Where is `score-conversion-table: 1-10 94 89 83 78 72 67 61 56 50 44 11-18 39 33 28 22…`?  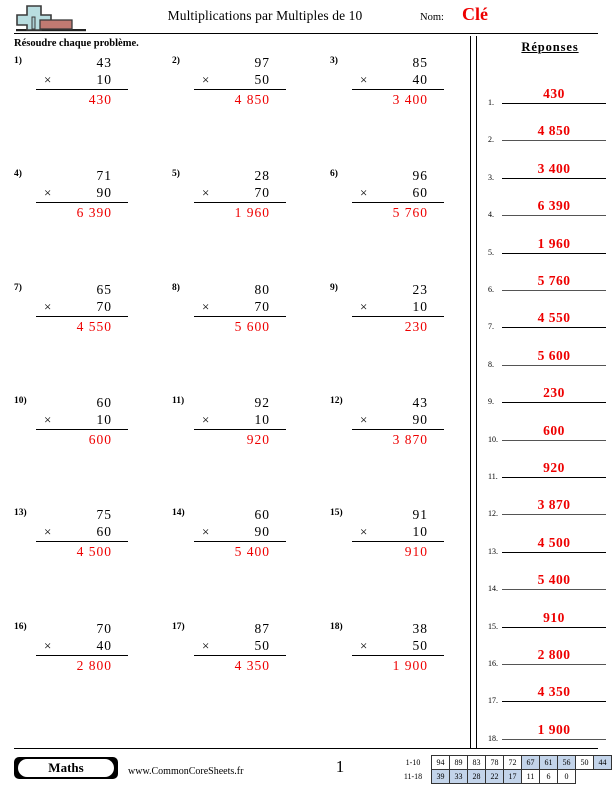
score-conversion-table: 1-10 94 89 83 78 72 67 61 56 50 44 11-18 39 33 28 22… is located at coordinates (505, 769).